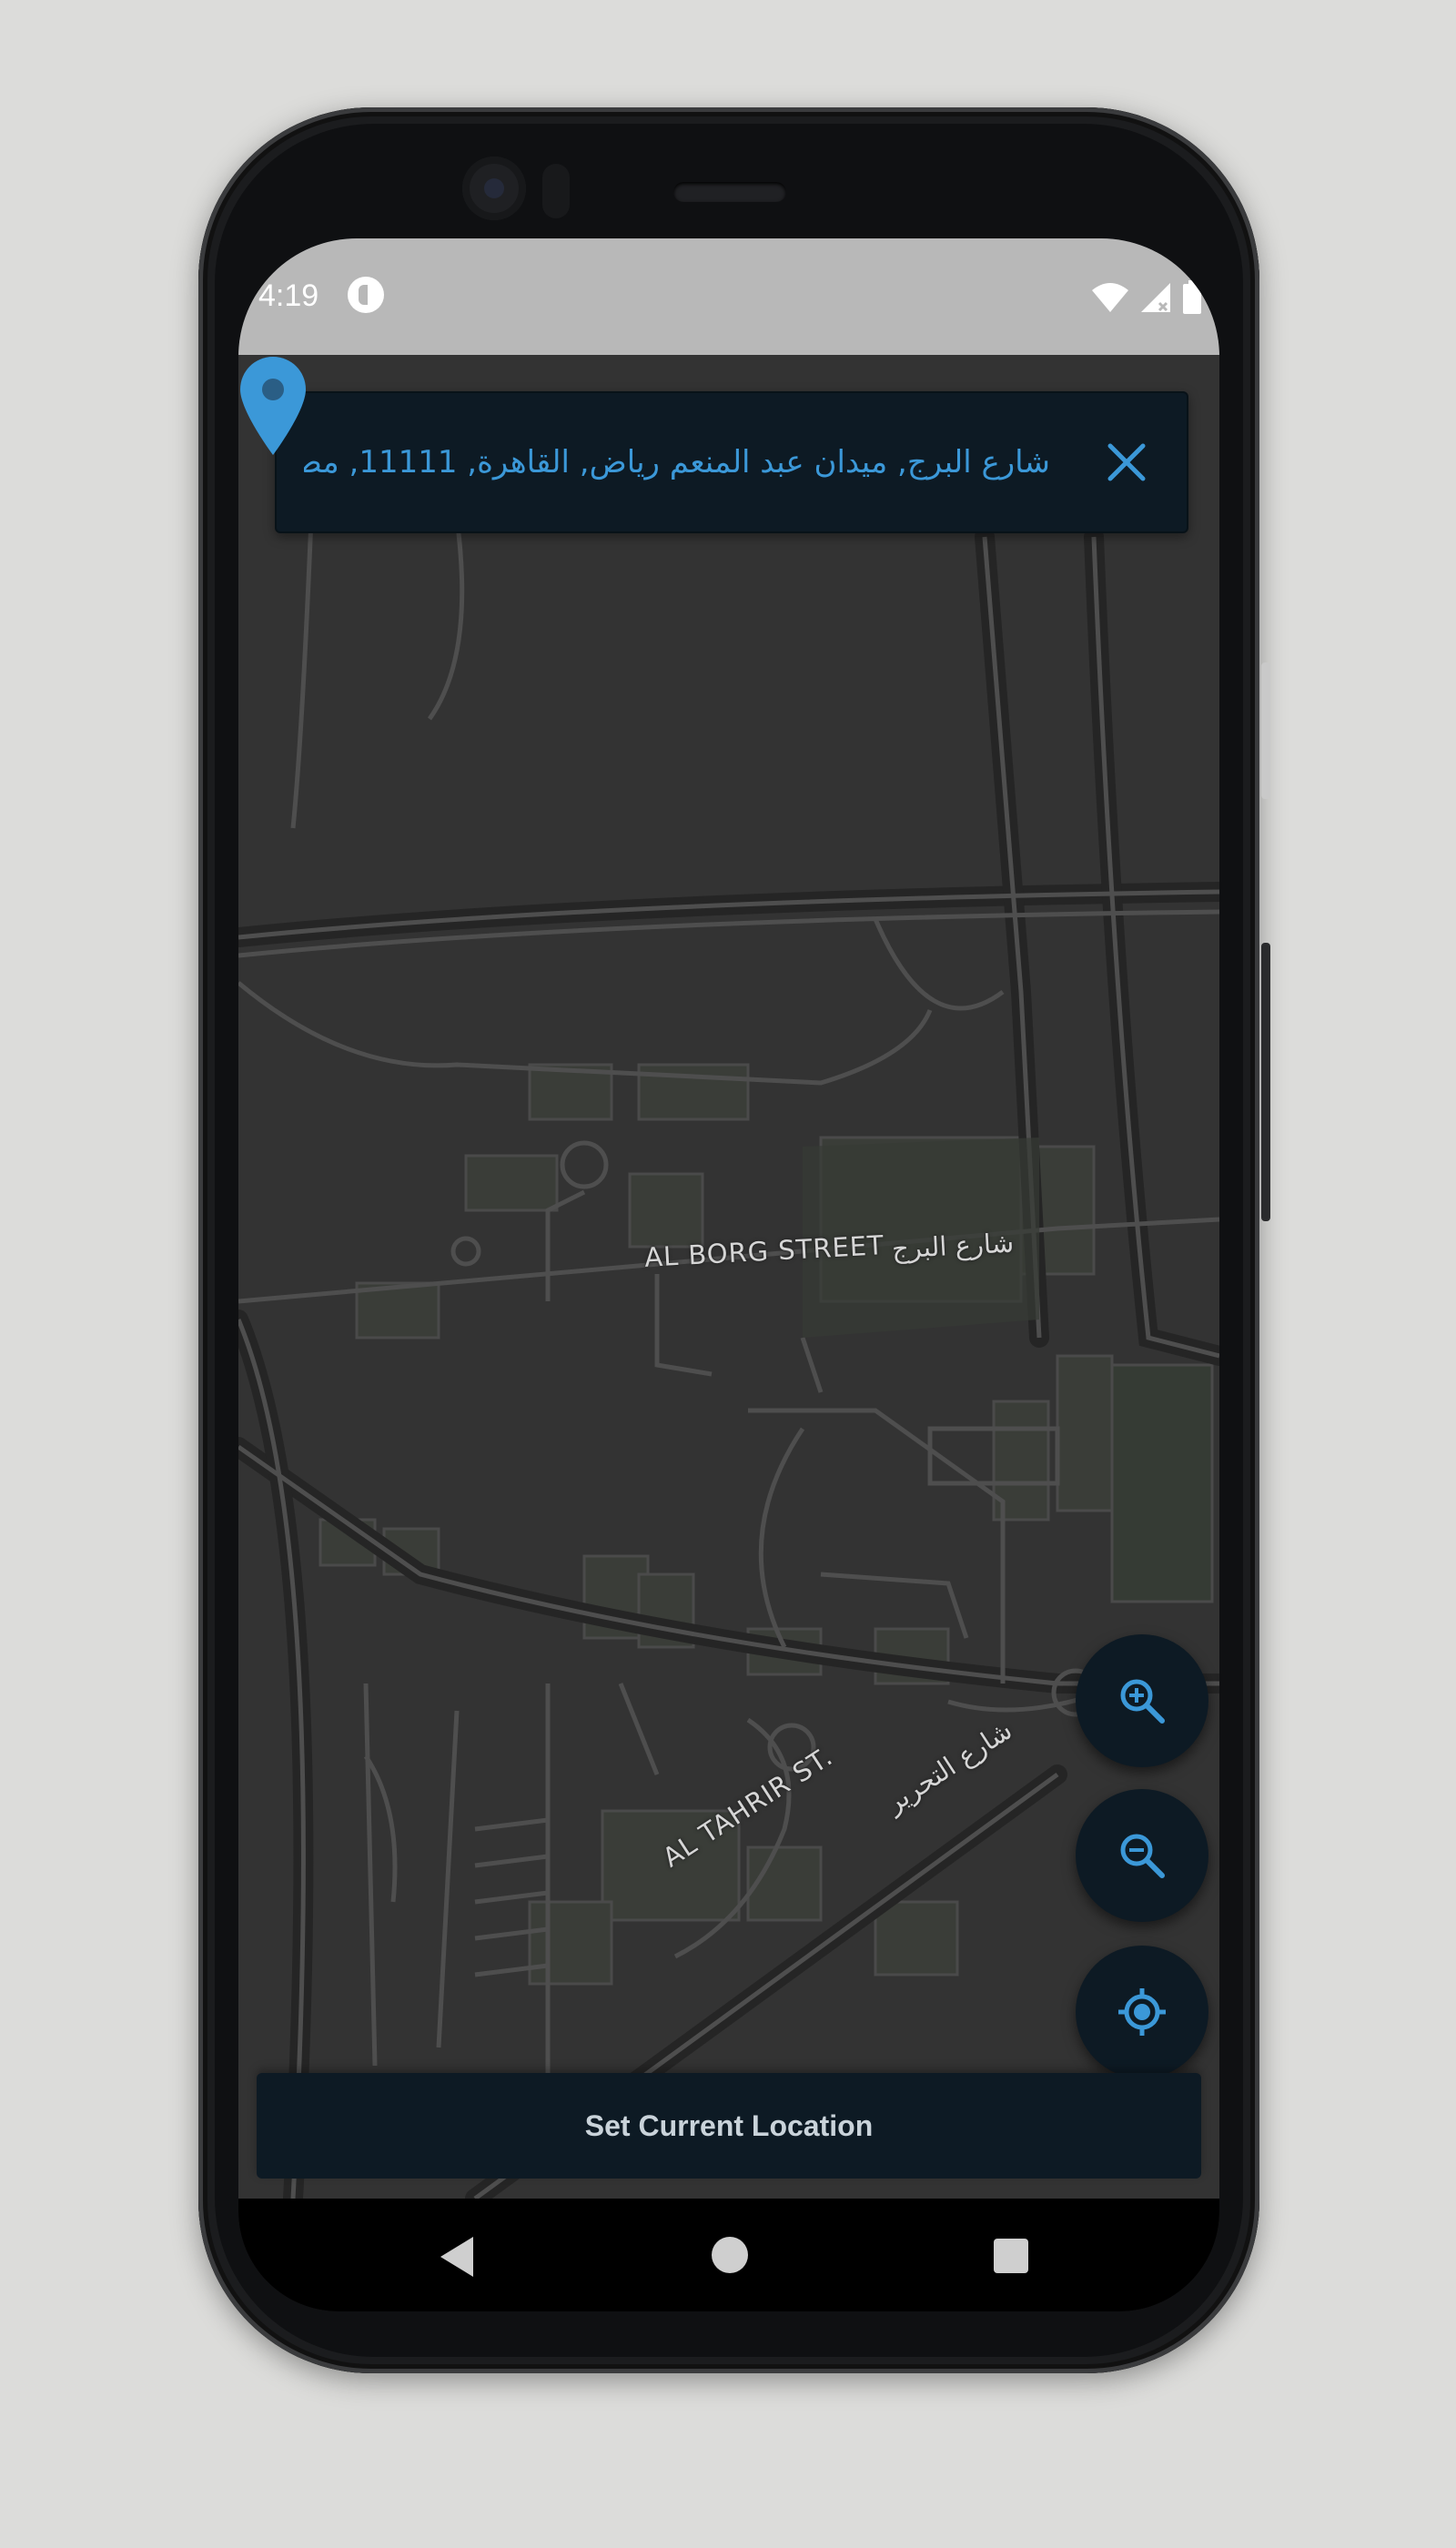  I want to click on my-location-button, so click(1142, 2012).